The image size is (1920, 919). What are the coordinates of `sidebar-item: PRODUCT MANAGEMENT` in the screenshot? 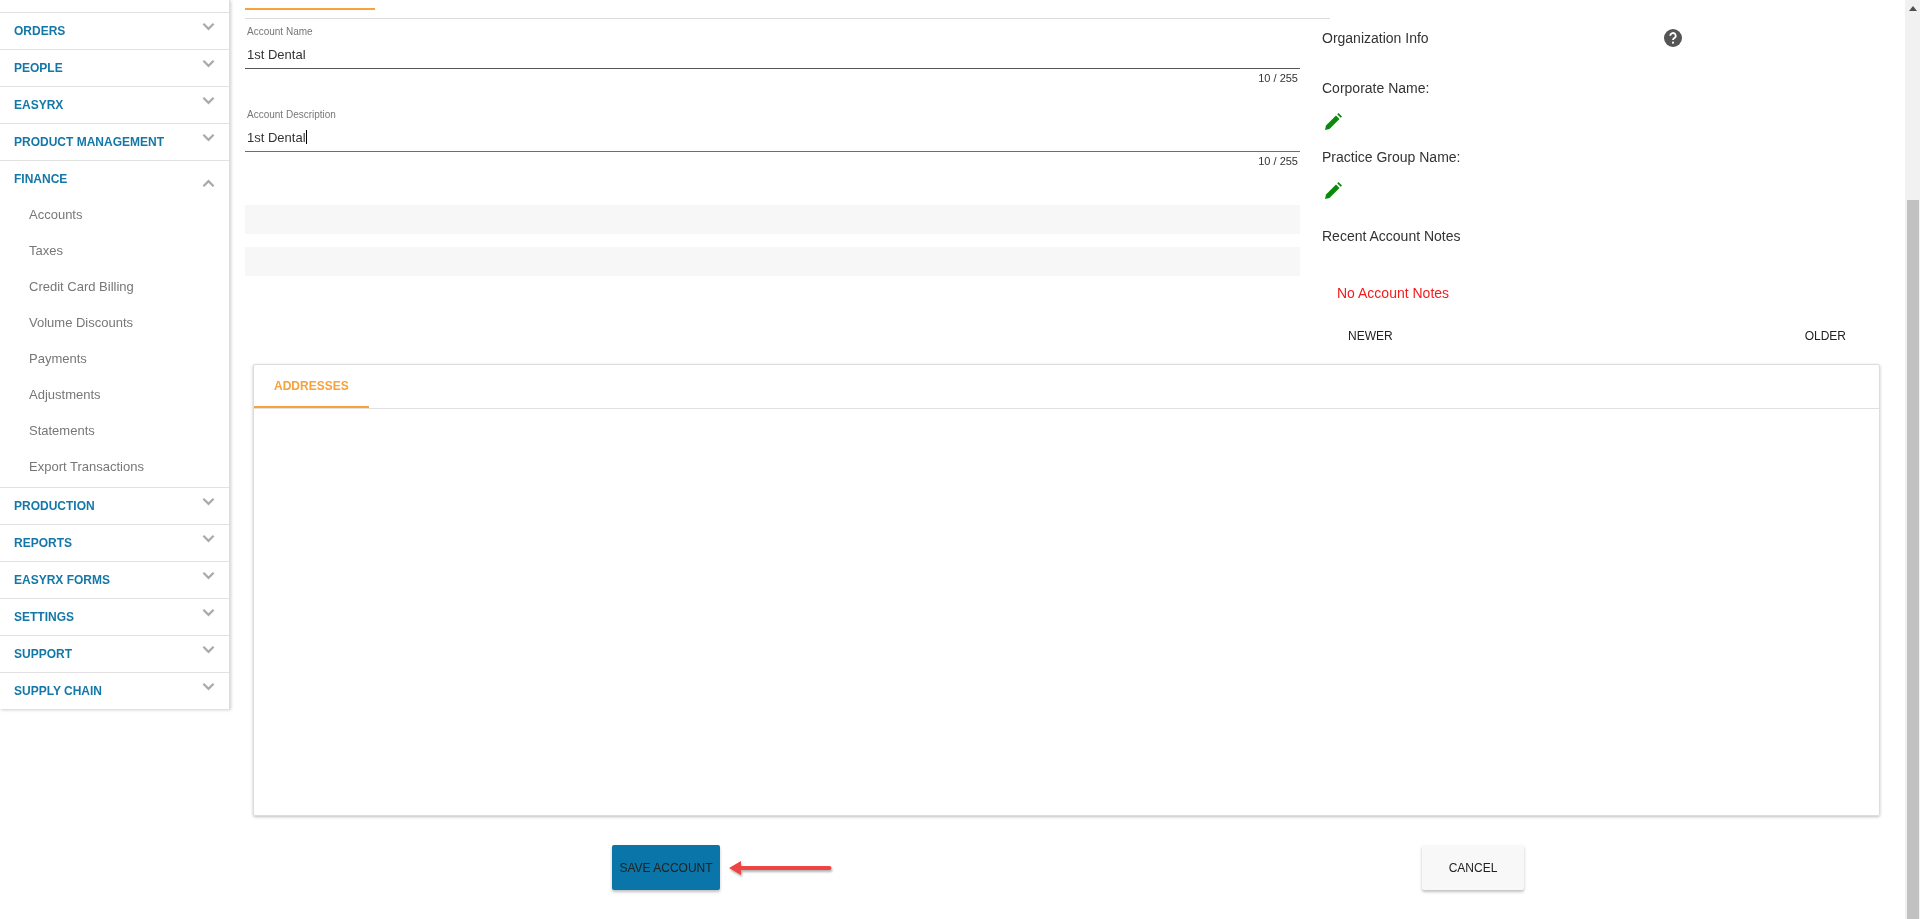 It's located at (114, 141).